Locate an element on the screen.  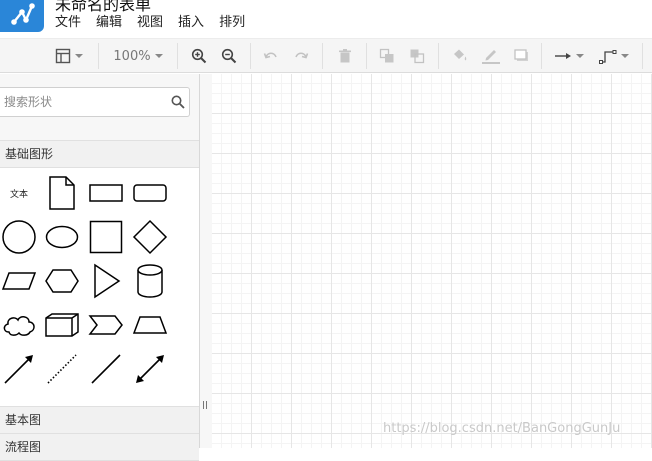
shape-triangle is located at coordinates (106, 281).